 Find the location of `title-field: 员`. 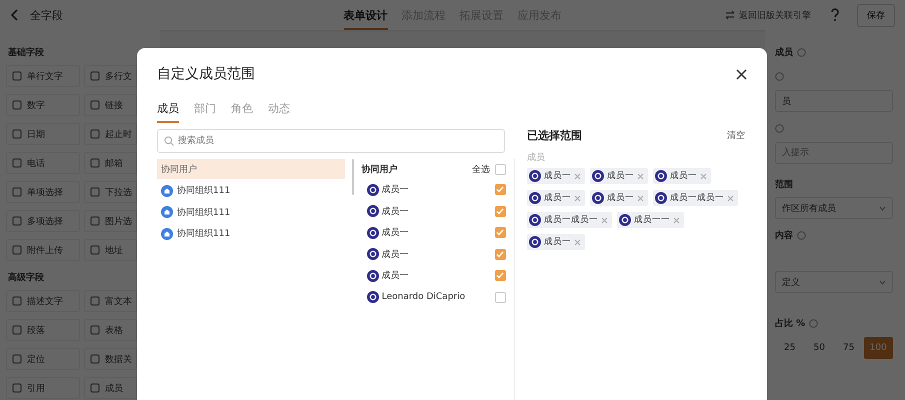

title-field: 员 is located at coordinates (834, 101).